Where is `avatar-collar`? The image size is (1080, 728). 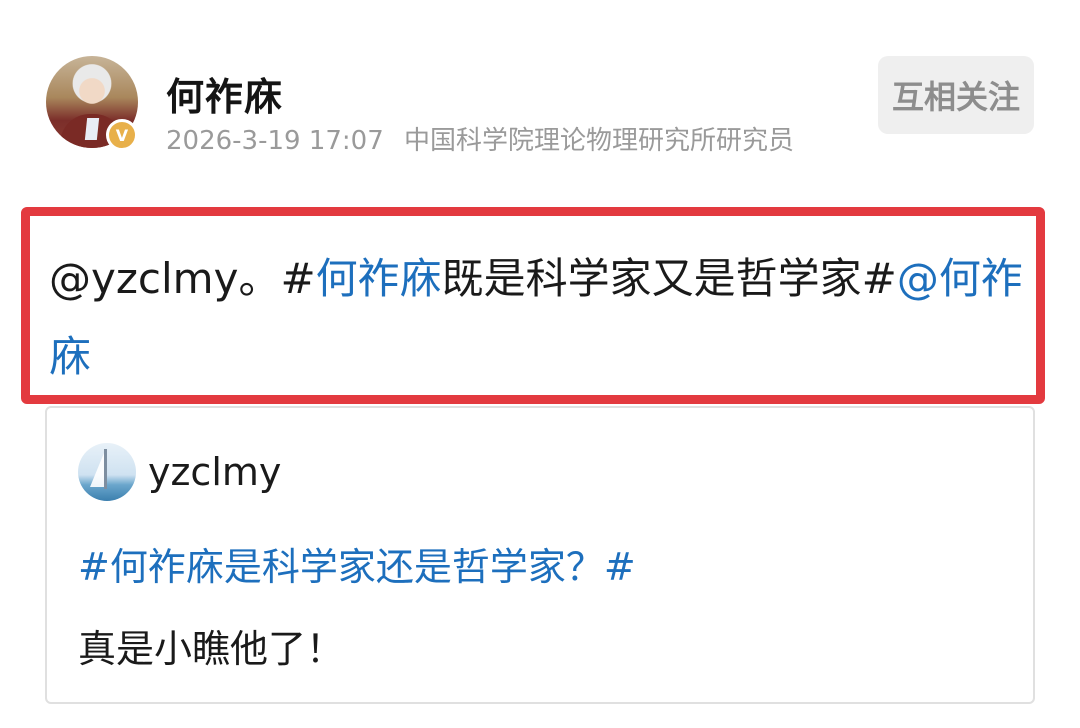 avatar-collar is located at coordinates (92, 129).